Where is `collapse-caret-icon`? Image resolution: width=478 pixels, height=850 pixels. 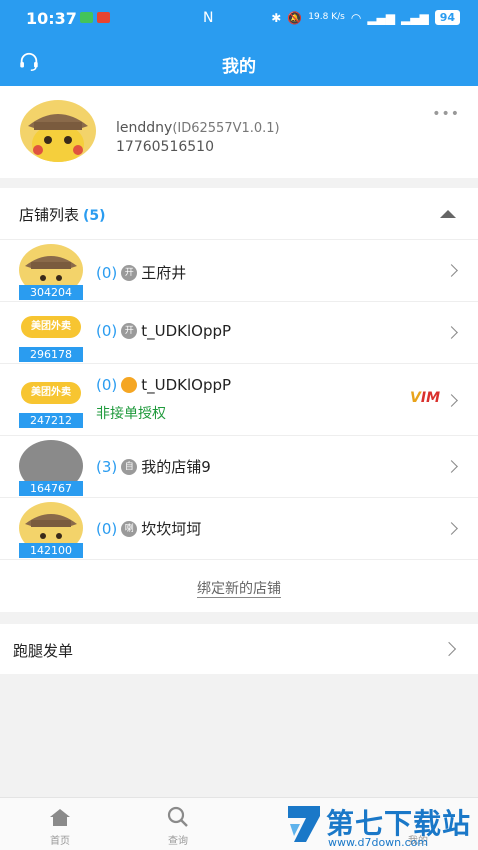 collapse-caret-icon is located at coordinates (448, 214).